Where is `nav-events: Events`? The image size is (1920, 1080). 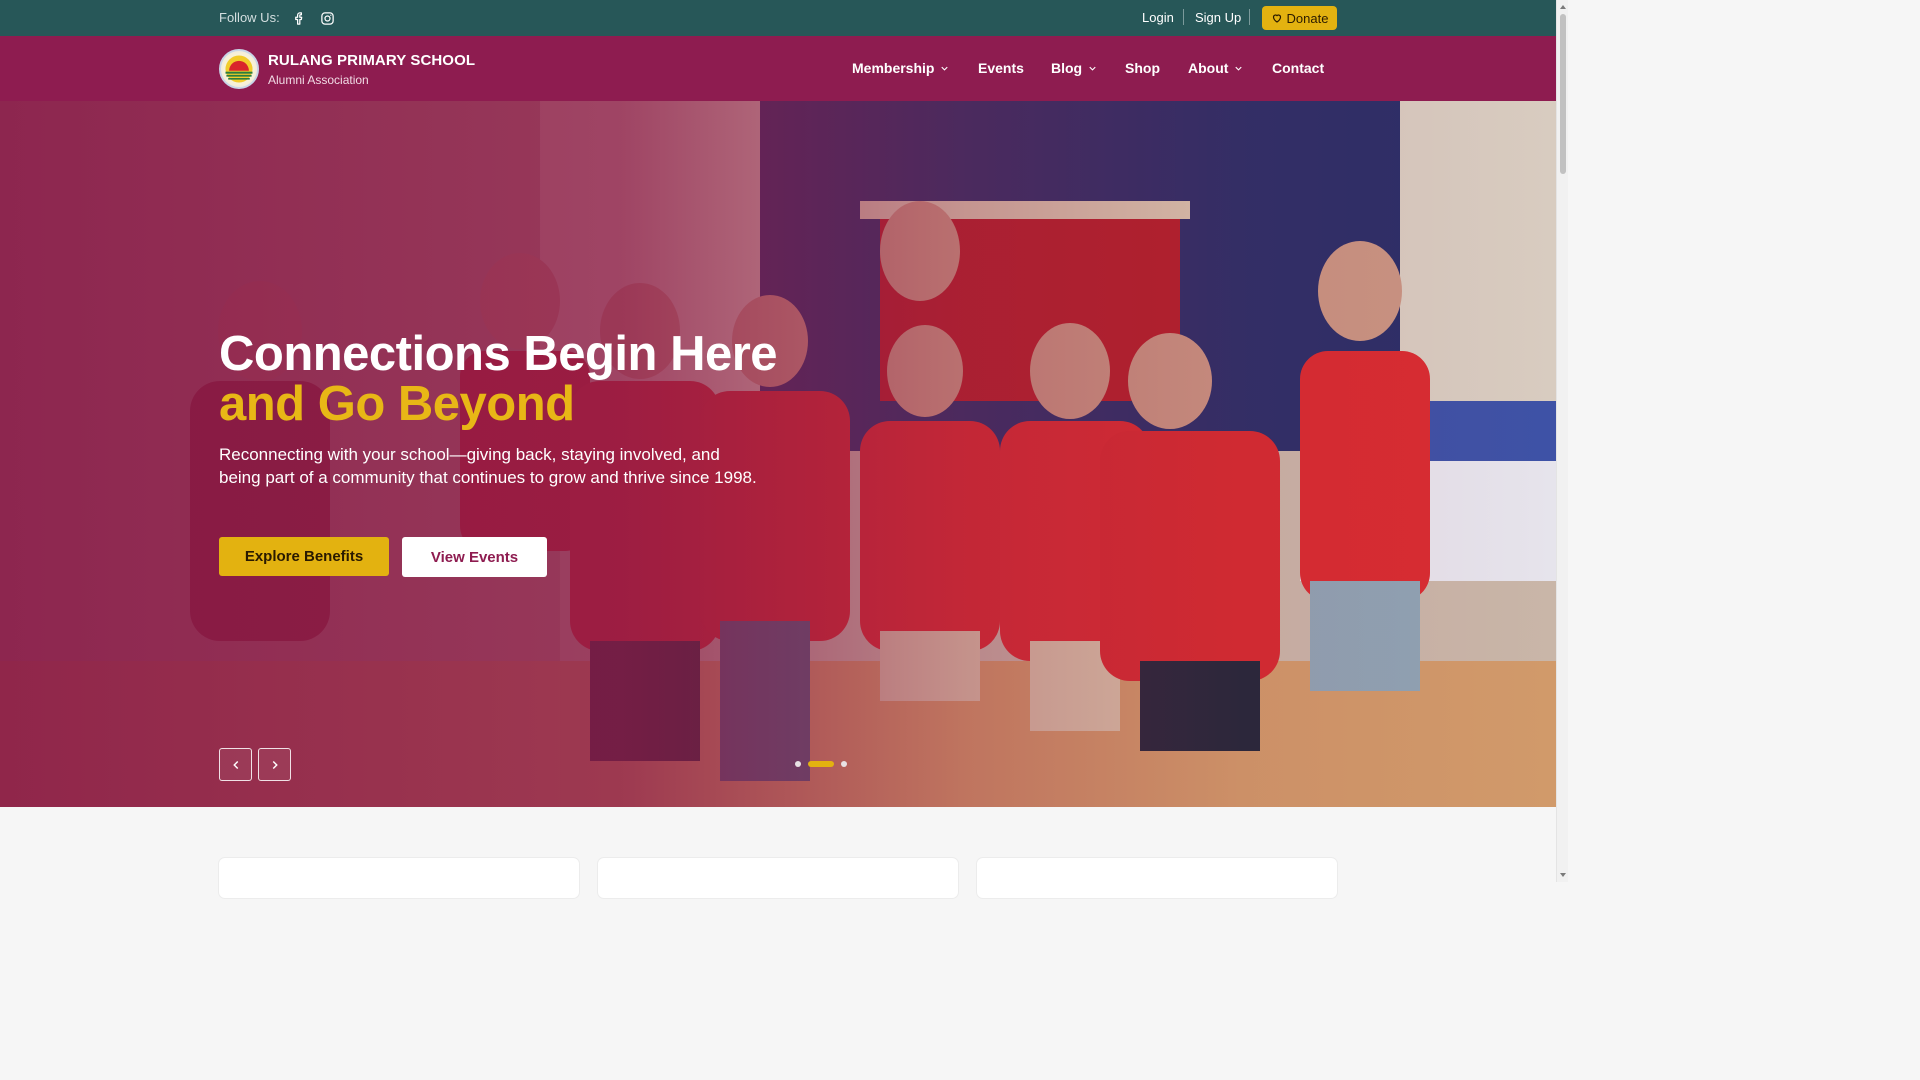 nav-events: Events is located at coordinates (1001, 68).